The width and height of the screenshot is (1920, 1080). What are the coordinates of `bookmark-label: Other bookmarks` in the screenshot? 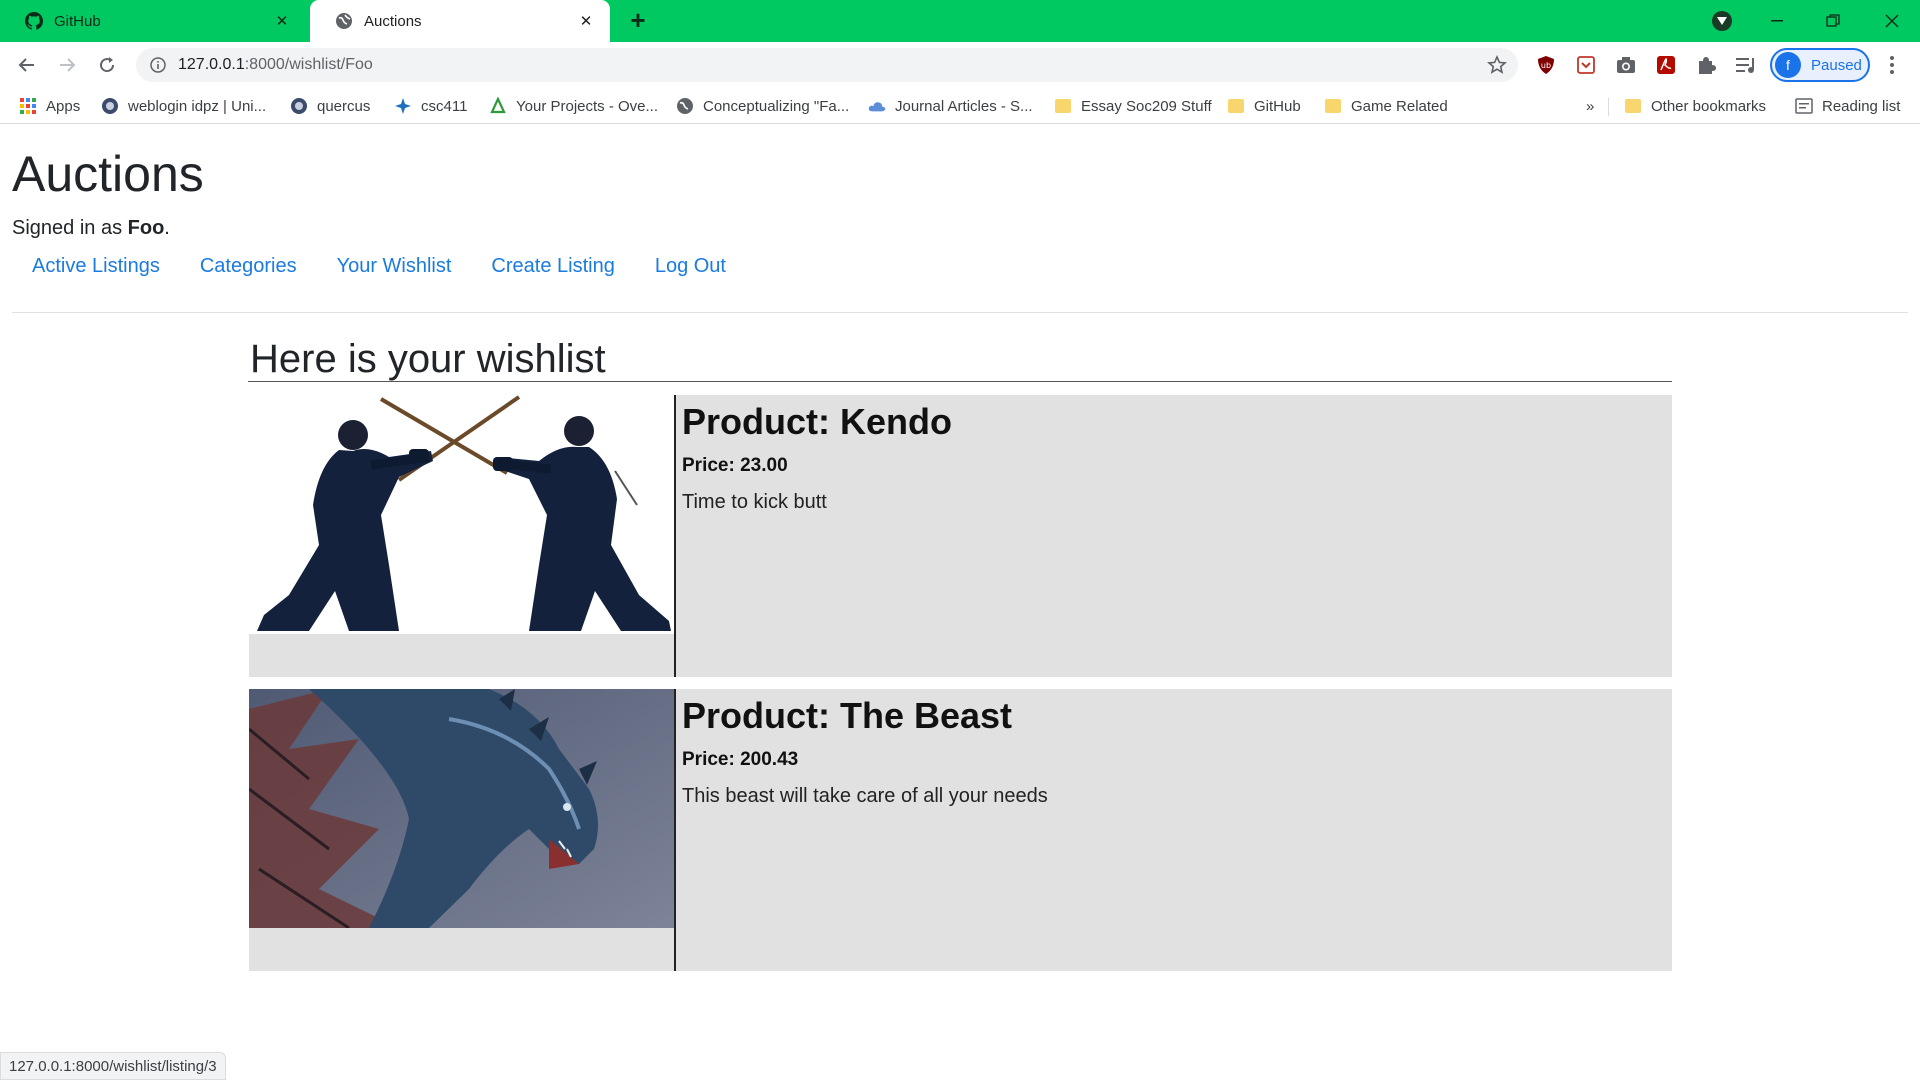 It's located at (1709, 106).